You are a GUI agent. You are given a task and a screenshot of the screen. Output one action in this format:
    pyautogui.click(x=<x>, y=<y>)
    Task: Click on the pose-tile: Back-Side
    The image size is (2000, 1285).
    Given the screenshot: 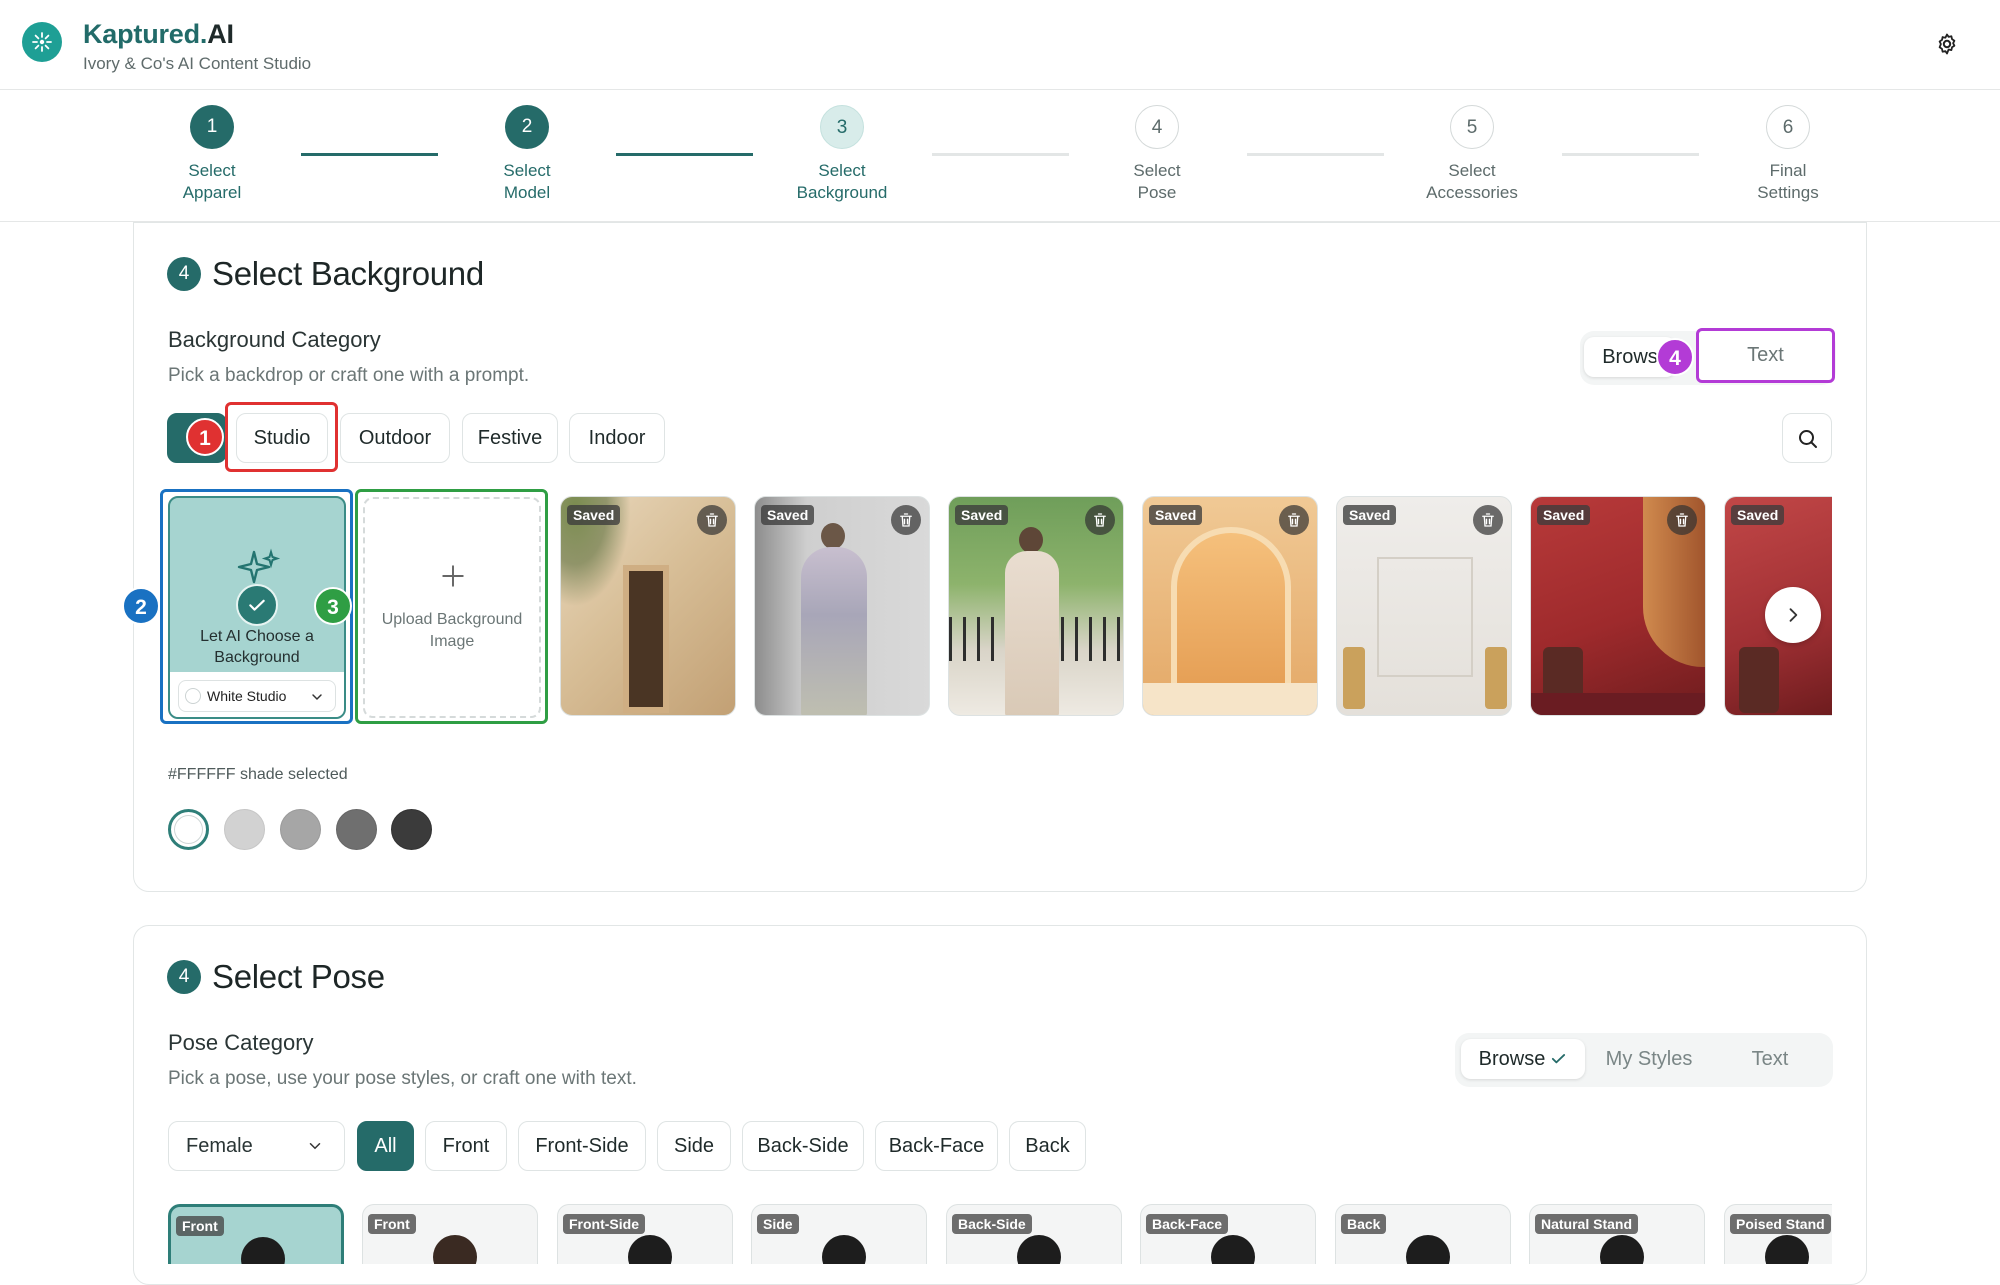 What is the action you would take?
    pyautogui.click(x=1034, y=1234)
    